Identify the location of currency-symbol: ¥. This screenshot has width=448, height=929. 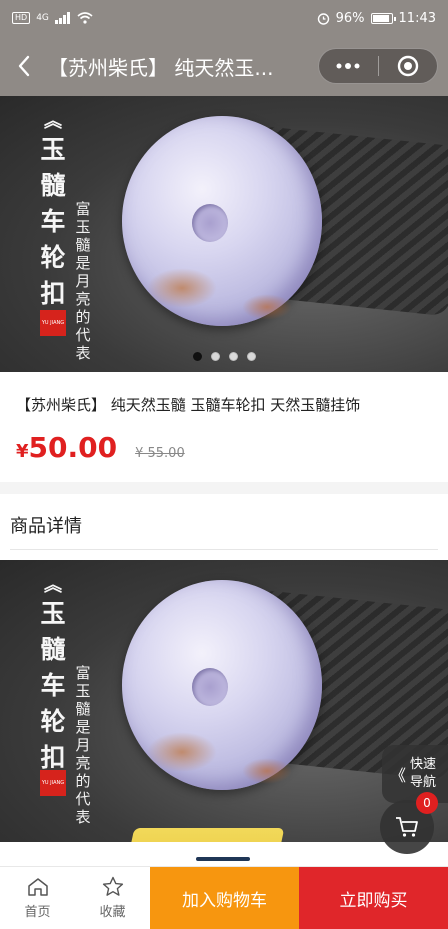
(22, 451).